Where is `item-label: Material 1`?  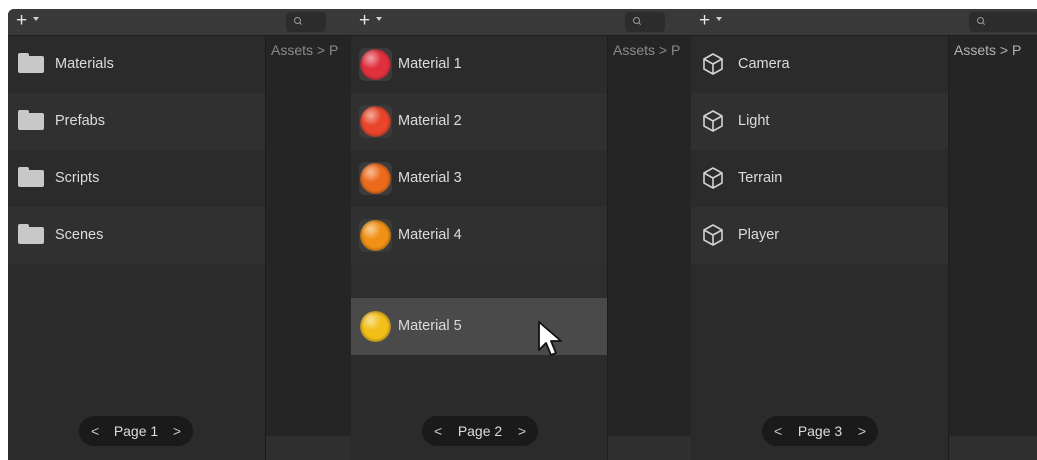 item-label: Material 1 is located at coordinates (430, 64).